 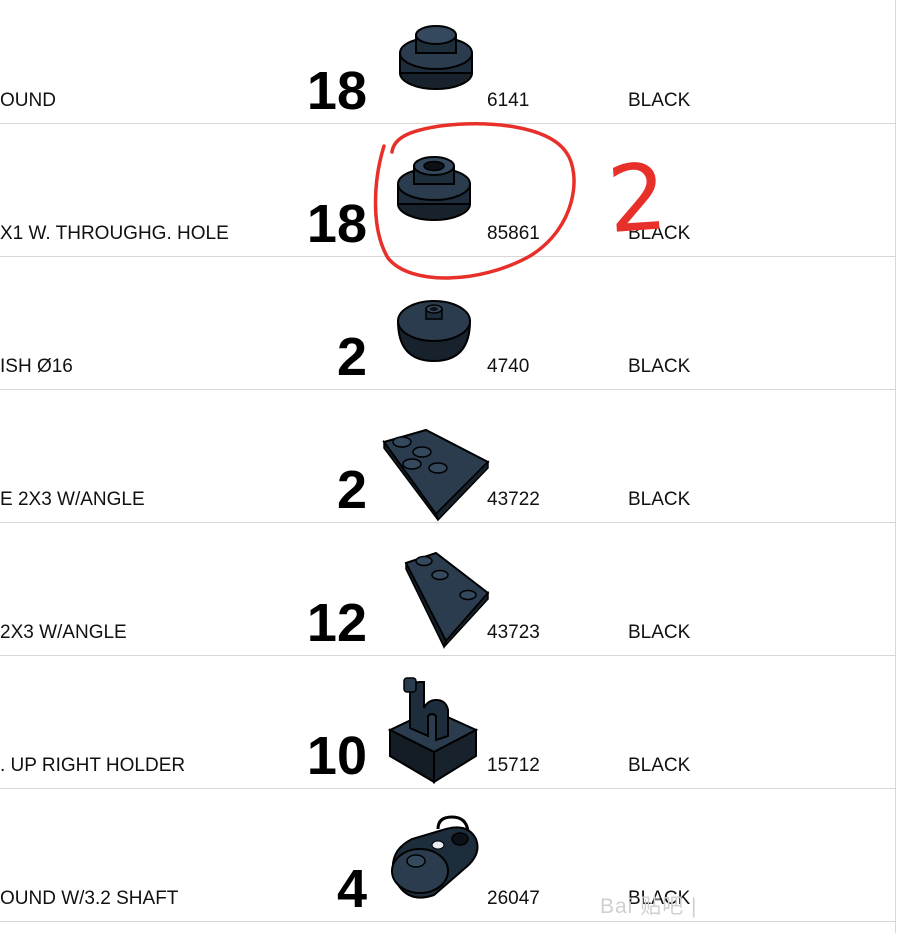 I want to click on parts-list-row: . UP RIGHT HOLDER 10 15712 BLACK, so click(x=448, y=722).